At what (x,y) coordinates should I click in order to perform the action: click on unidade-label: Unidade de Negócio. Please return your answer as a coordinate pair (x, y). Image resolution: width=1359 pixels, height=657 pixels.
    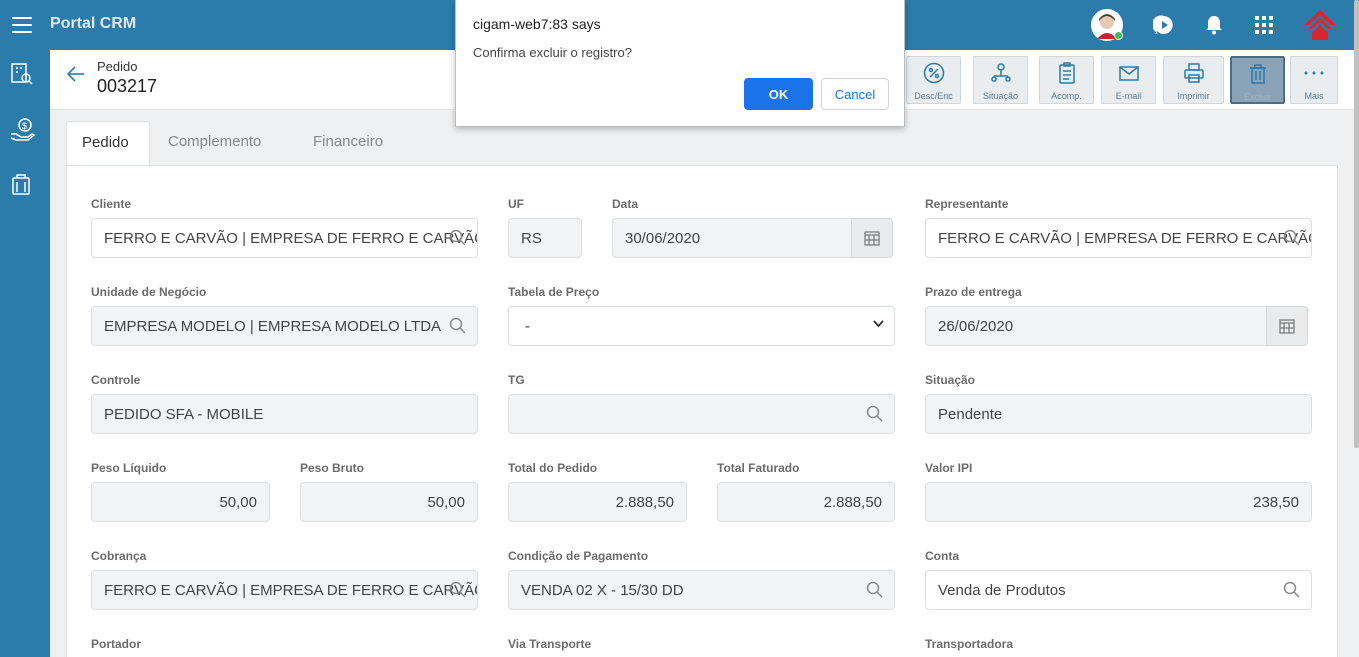
    Looking at the image, I should click on (149, 292).